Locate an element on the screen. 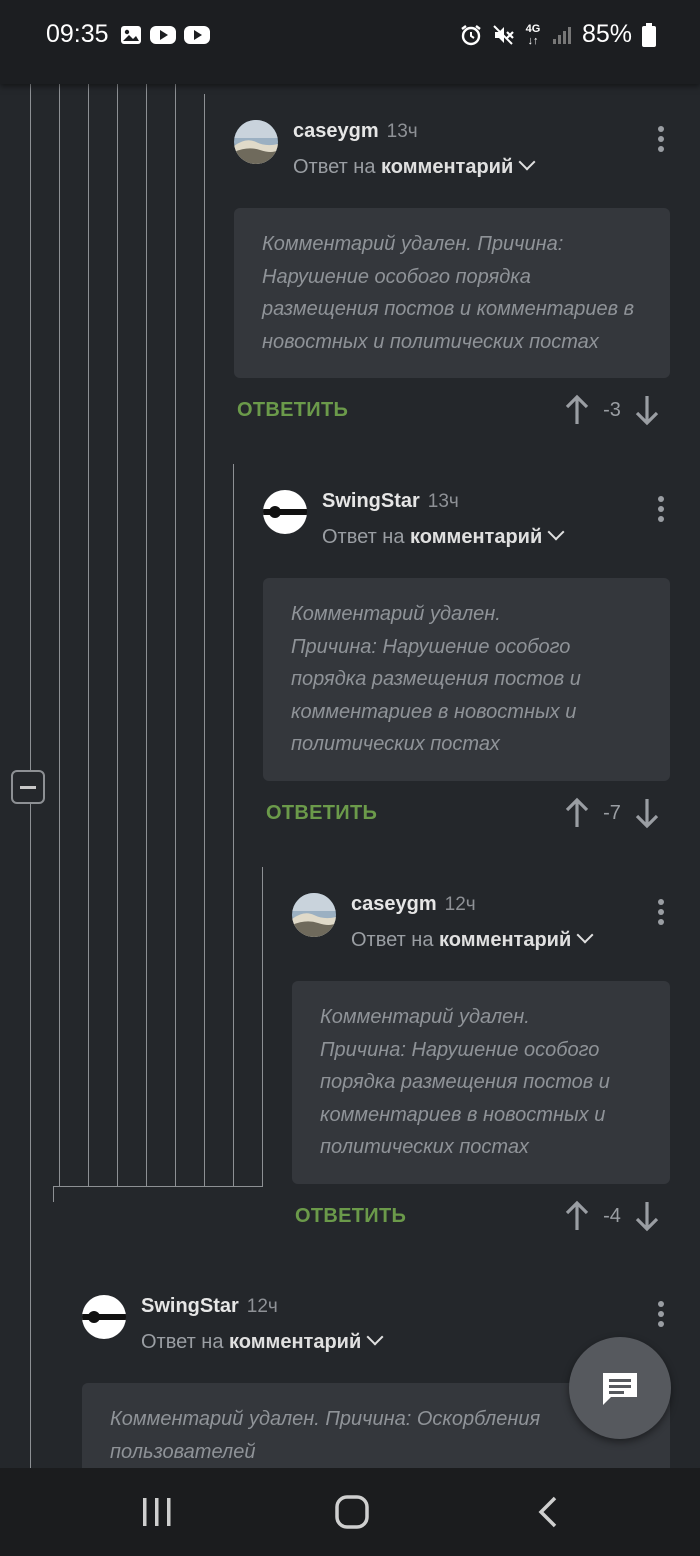  vote-score: -4 is located at coordinates (612, 1215).